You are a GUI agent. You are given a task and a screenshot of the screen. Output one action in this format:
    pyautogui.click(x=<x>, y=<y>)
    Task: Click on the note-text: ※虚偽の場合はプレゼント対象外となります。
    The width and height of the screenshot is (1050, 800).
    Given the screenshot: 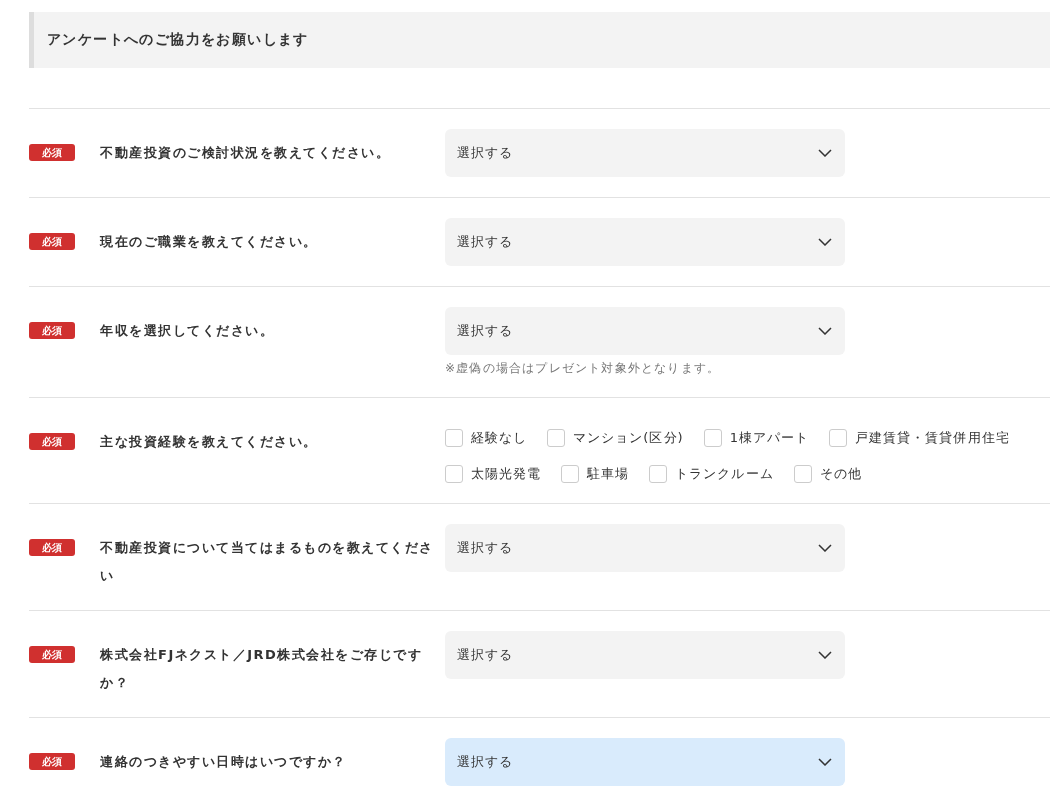 What is the action you would take?
    pyautogui.click(x=583, y=368)
    